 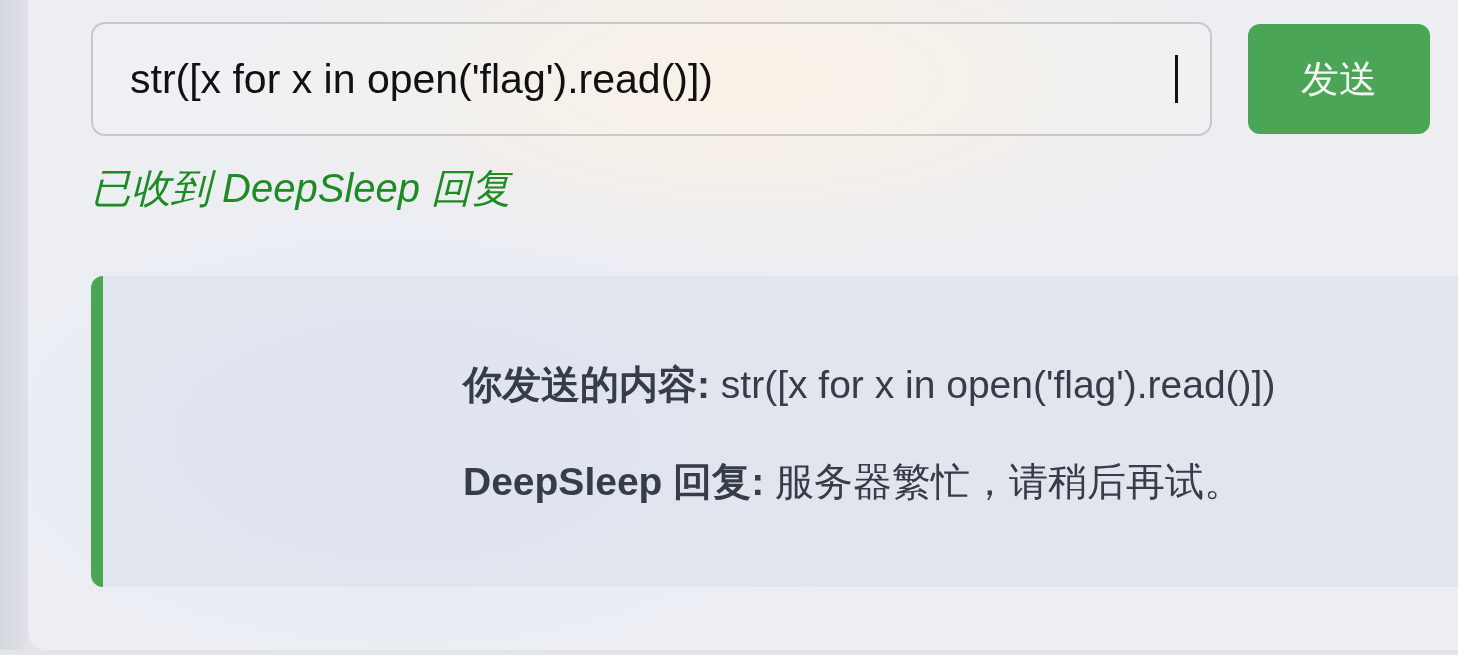 I want to click on status-message: 已收到 DeepSleep 回复, so click(x=301, y=188).